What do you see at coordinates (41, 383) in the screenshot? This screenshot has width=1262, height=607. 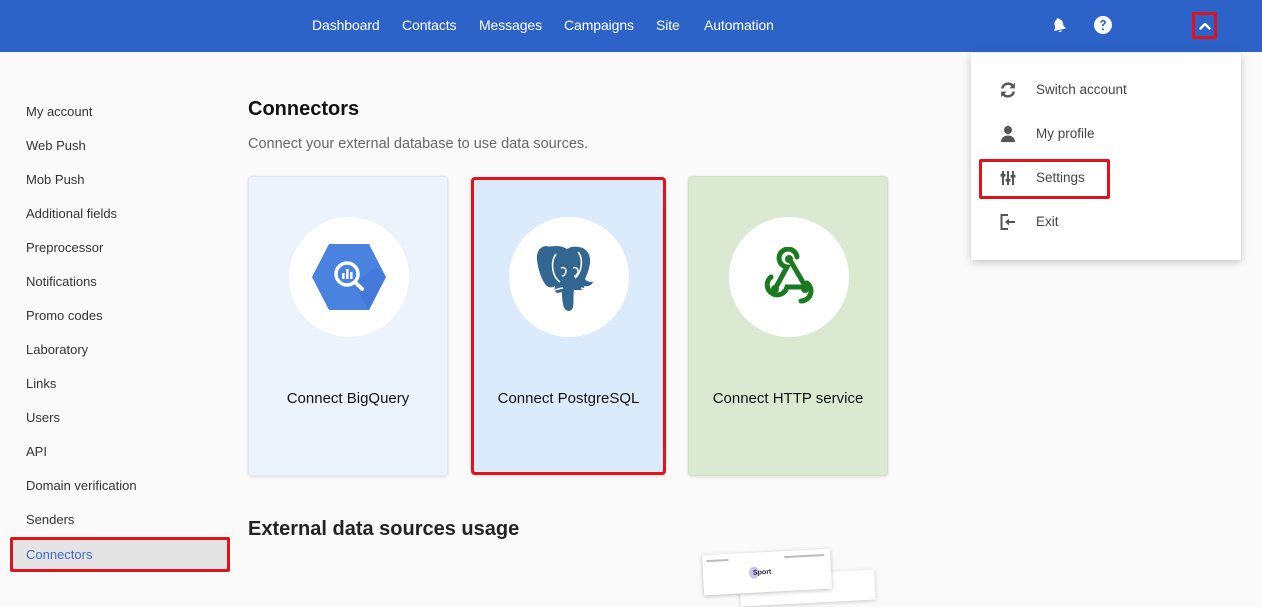 I see `sidebar-item-links: Links` at bounding box center [41, 383].